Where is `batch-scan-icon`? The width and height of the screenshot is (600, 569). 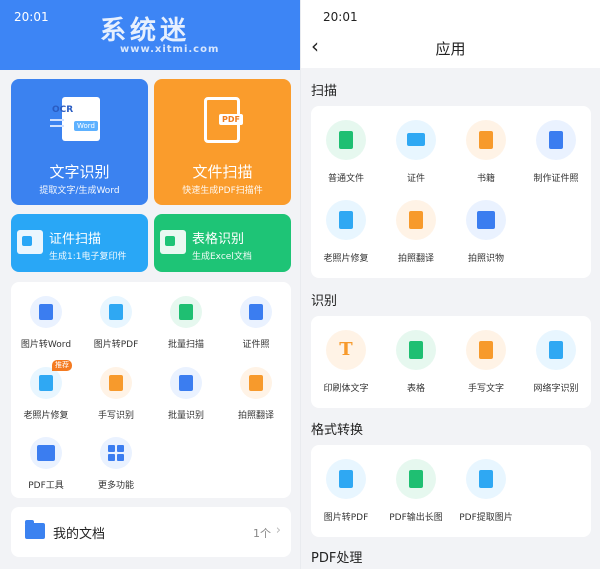 batch-scan-icon is located at coordinates (186, 312).